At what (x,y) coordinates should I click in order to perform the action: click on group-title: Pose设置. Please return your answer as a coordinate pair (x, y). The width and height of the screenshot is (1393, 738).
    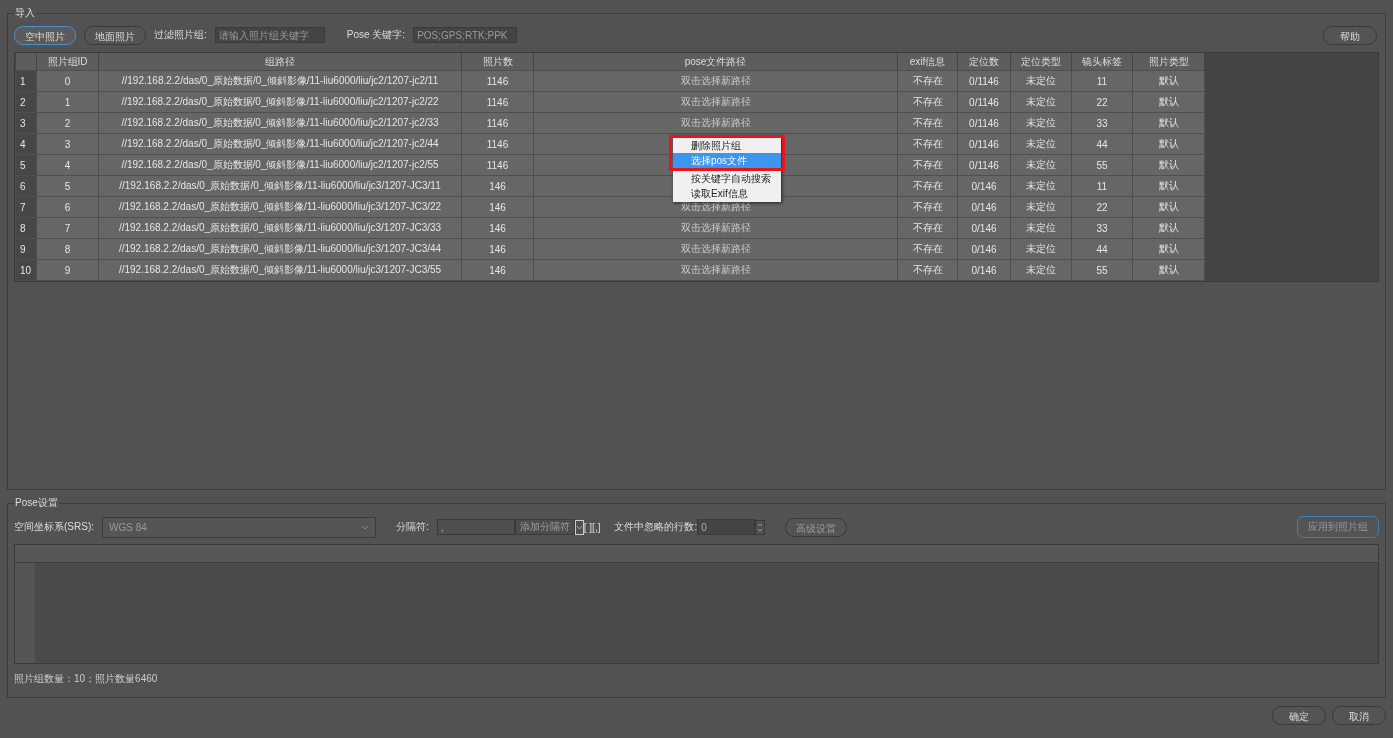
    Looking at the image, I should click on (36, 503).